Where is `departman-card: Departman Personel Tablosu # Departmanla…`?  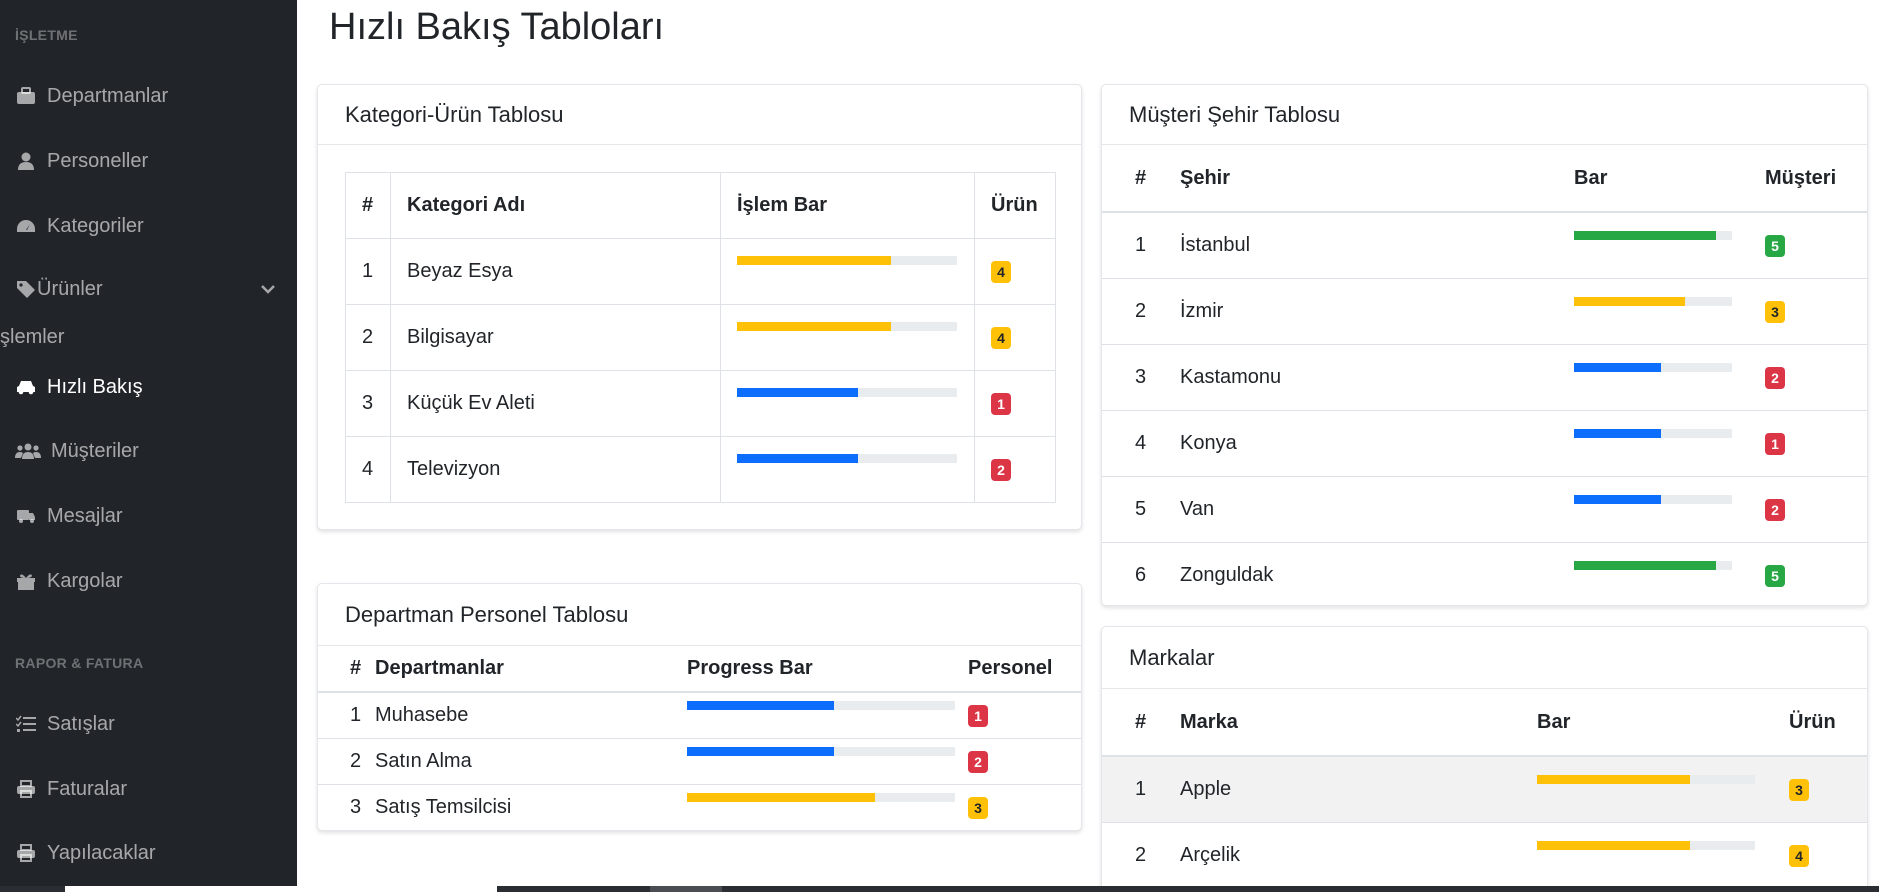
departman-card: Departman Personel Tablosu # Departmanla… is located at coordinates (699, 707).